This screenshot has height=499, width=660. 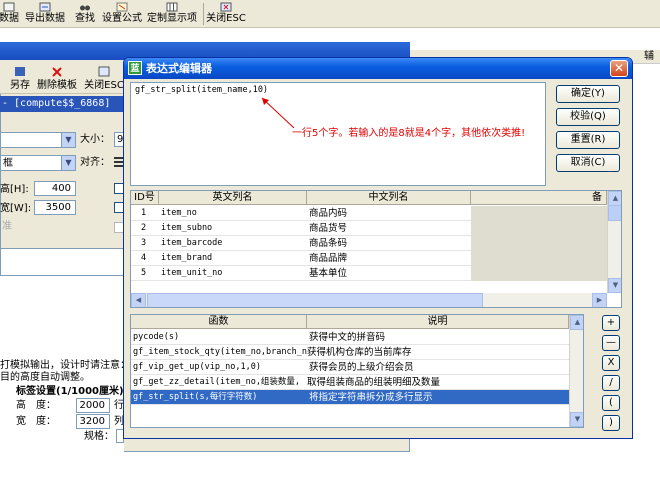 What do you see at coordinates (9, 7) in the screenshot?
I see `import-icon` at bounding box center [9, 7].